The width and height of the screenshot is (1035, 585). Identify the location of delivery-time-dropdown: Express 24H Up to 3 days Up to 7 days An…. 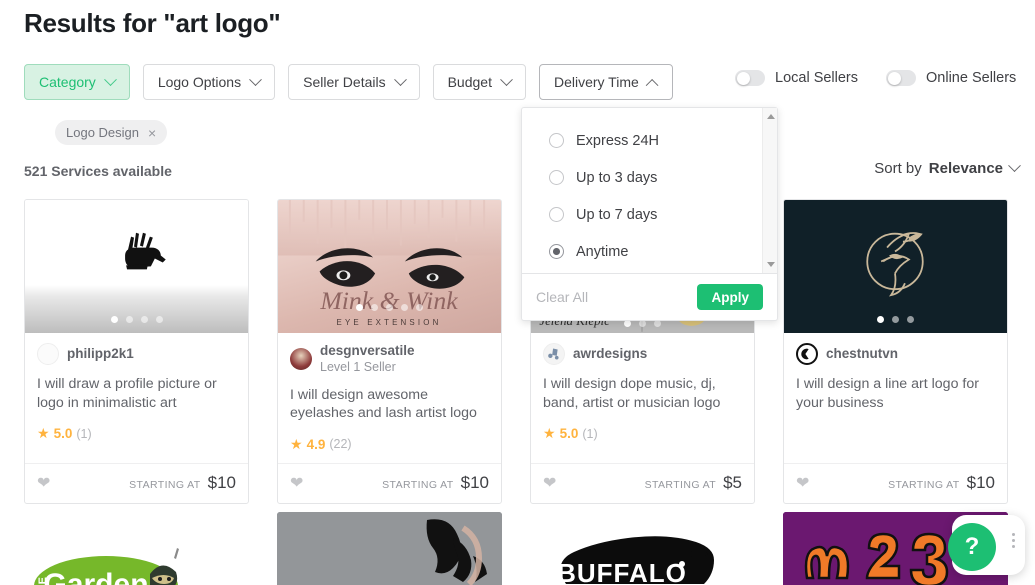
(649, 214).